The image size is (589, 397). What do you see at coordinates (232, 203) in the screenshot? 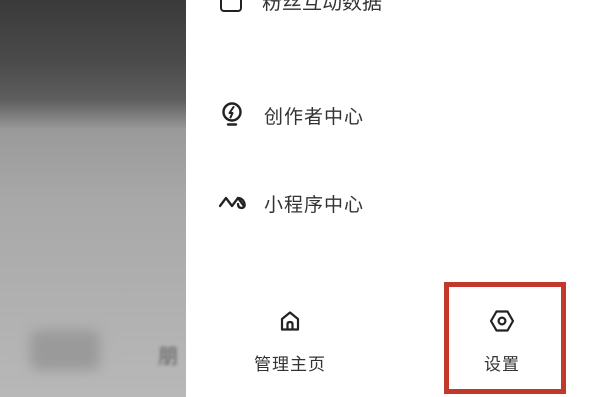
I see `mini-program-icon` at bounding box center [232, 203].